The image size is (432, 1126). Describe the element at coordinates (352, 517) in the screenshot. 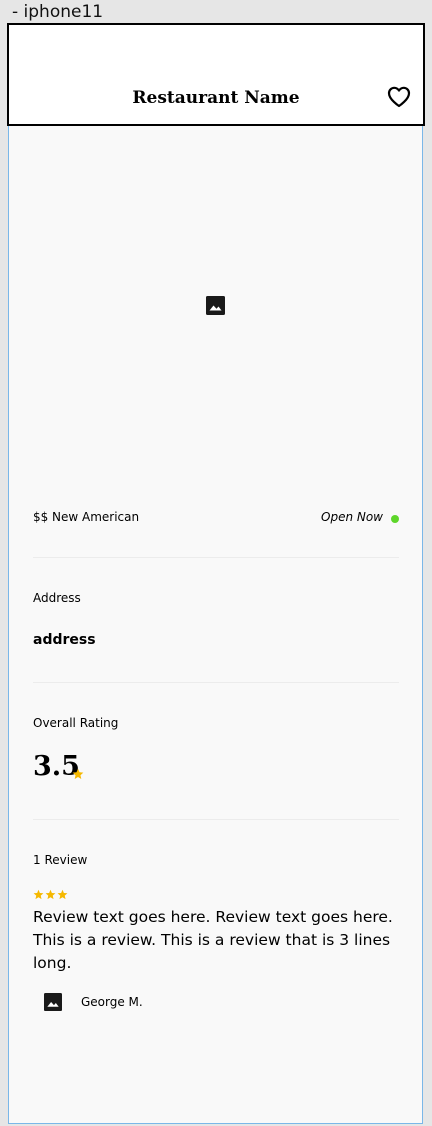

I see `open-status: Open Now` at that location.